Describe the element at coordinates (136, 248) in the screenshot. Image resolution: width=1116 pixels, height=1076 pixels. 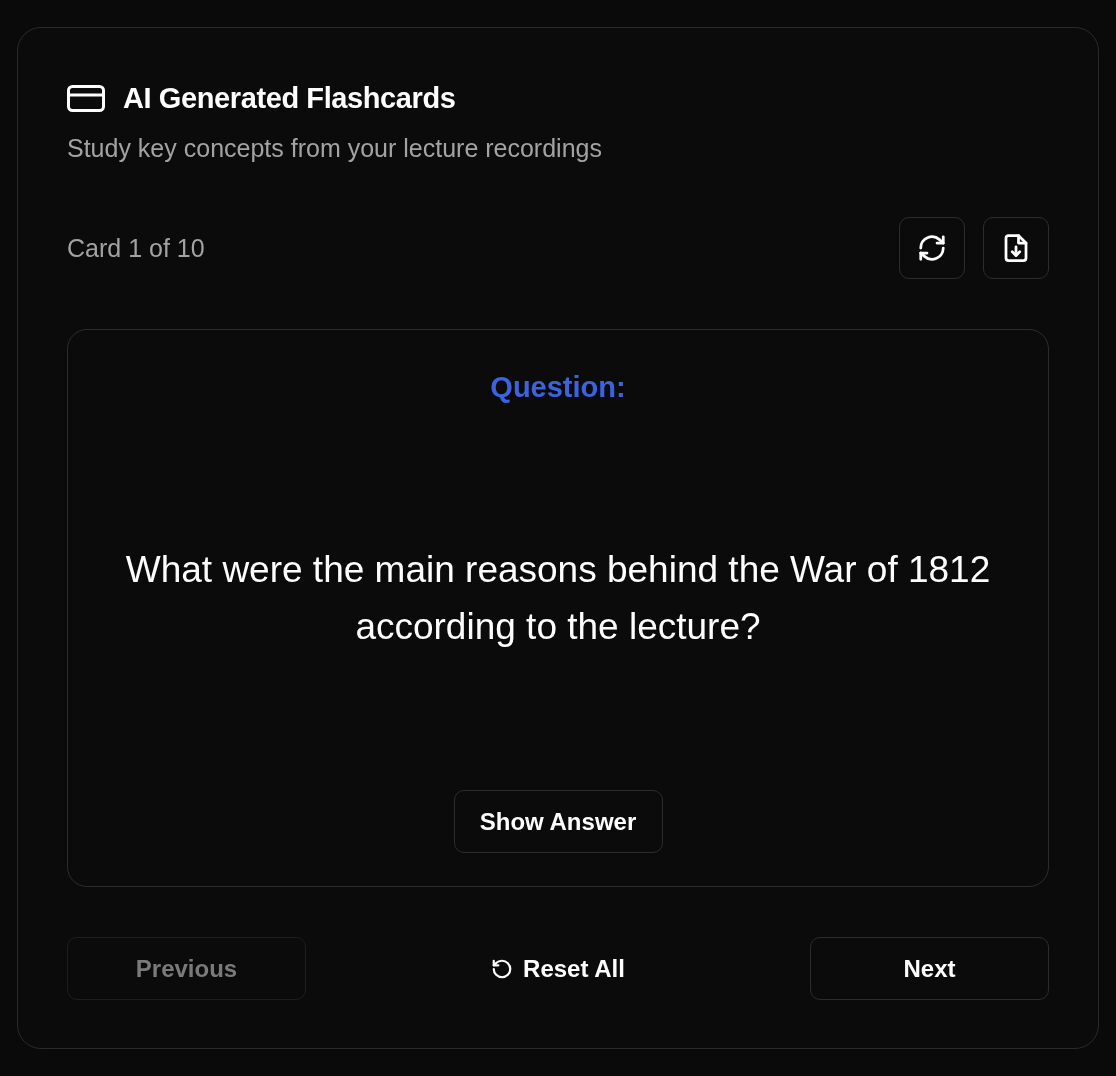
I see `card-counter: Card 1 of 10` at that location.